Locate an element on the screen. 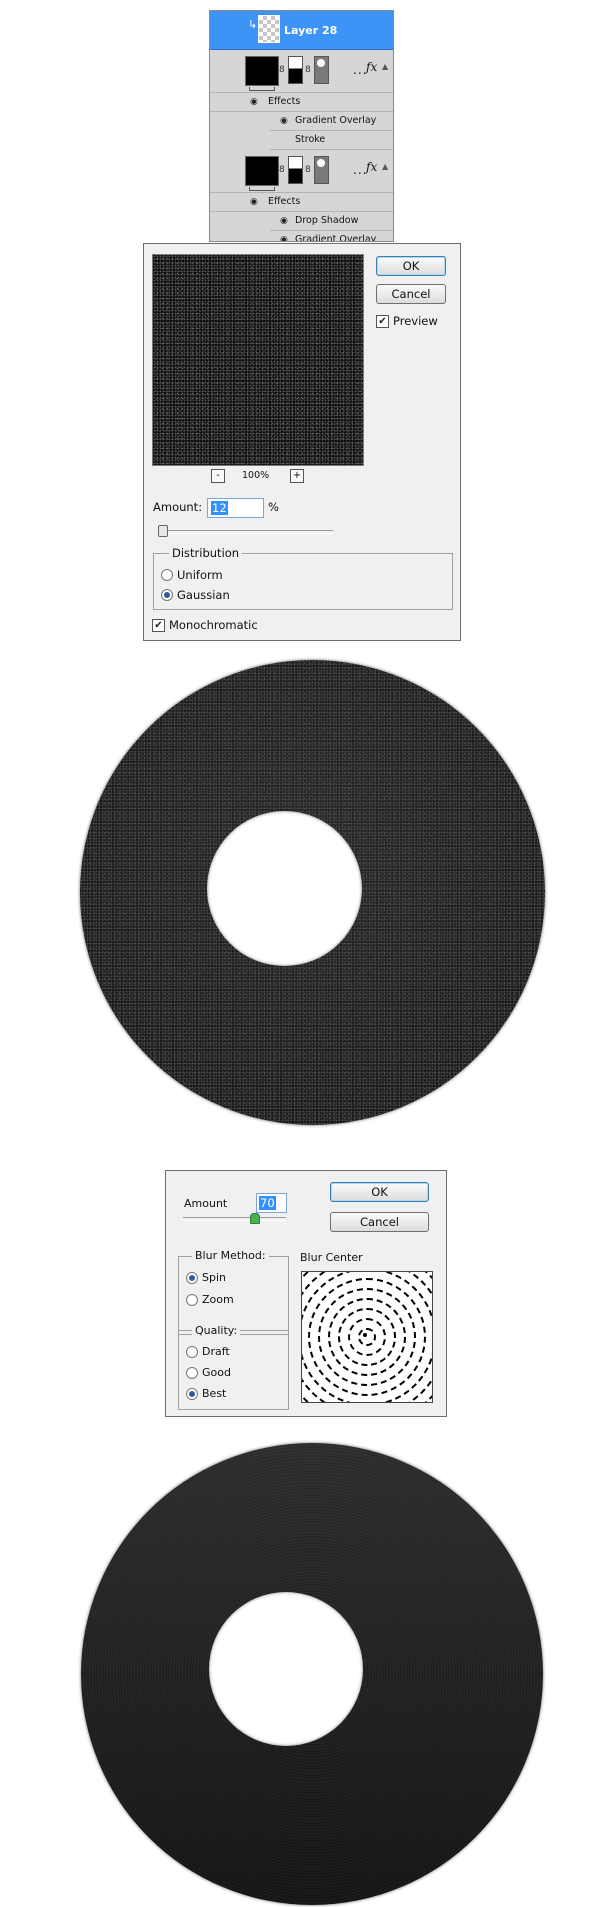 Image resolution: width=600 pixels, height=1907 pixels. spin-radio is located at coordinates (192, 1278).